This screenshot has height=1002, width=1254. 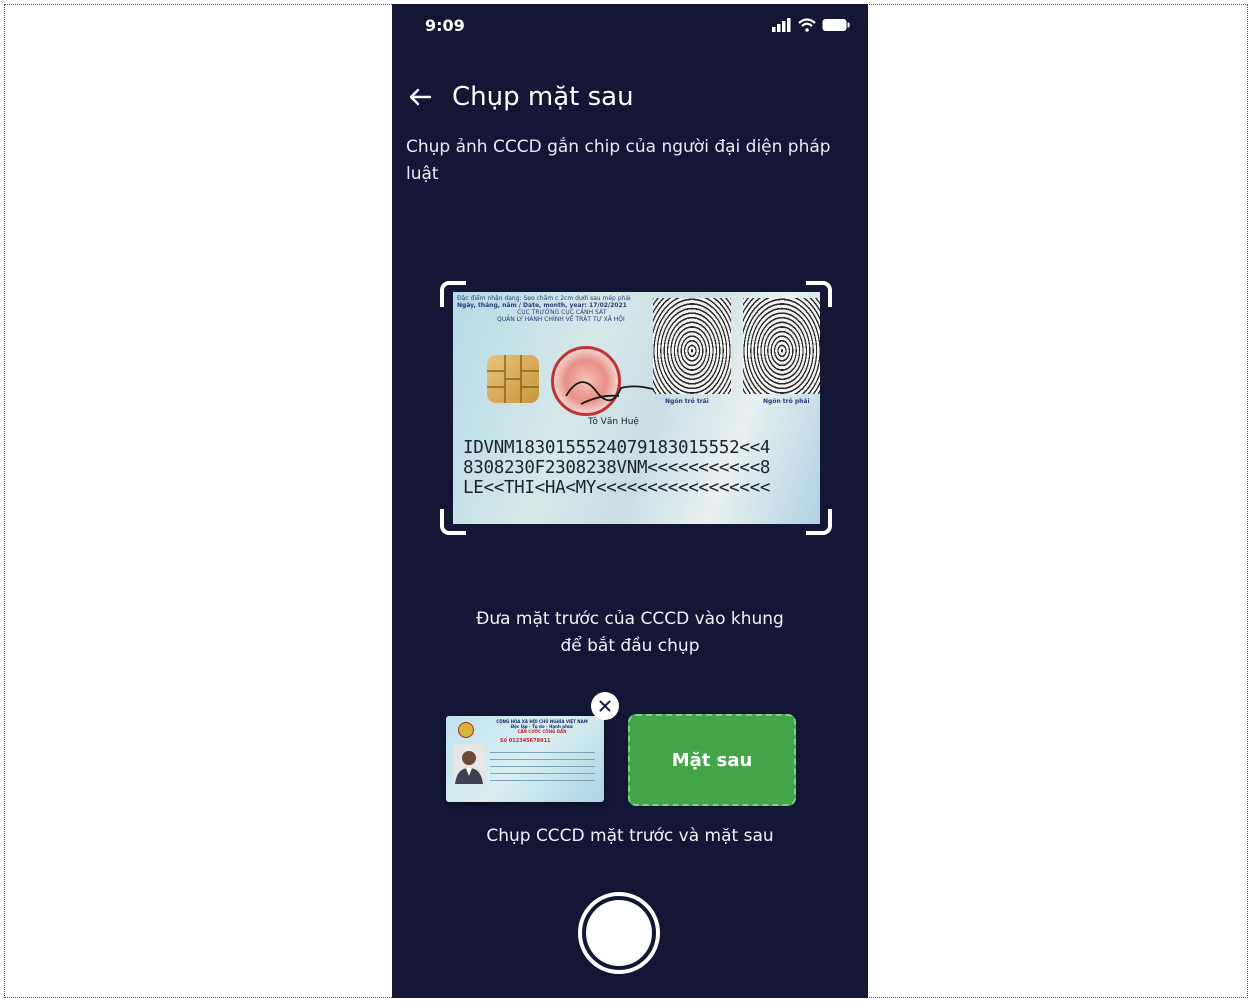 What do you see at coordinates (605, 706) in the screenshot?
I see `close-icon` at bounding box center [605, 706].